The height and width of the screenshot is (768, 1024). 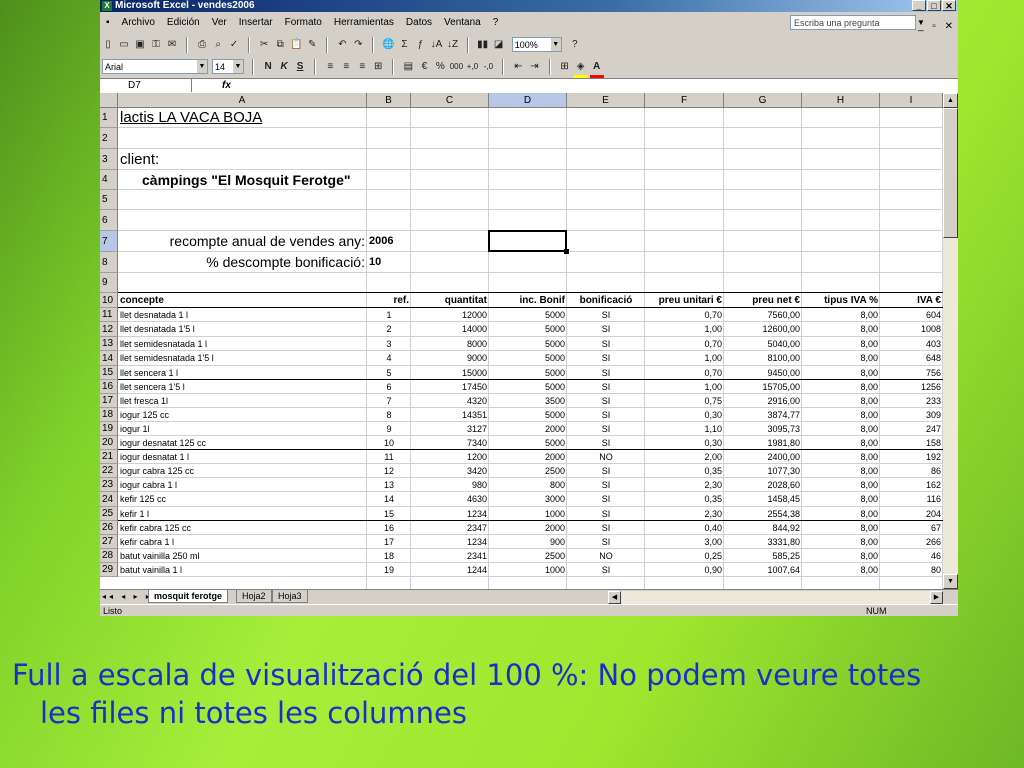 I want to click on row-header-14: 14, so click(x=109, y=358).